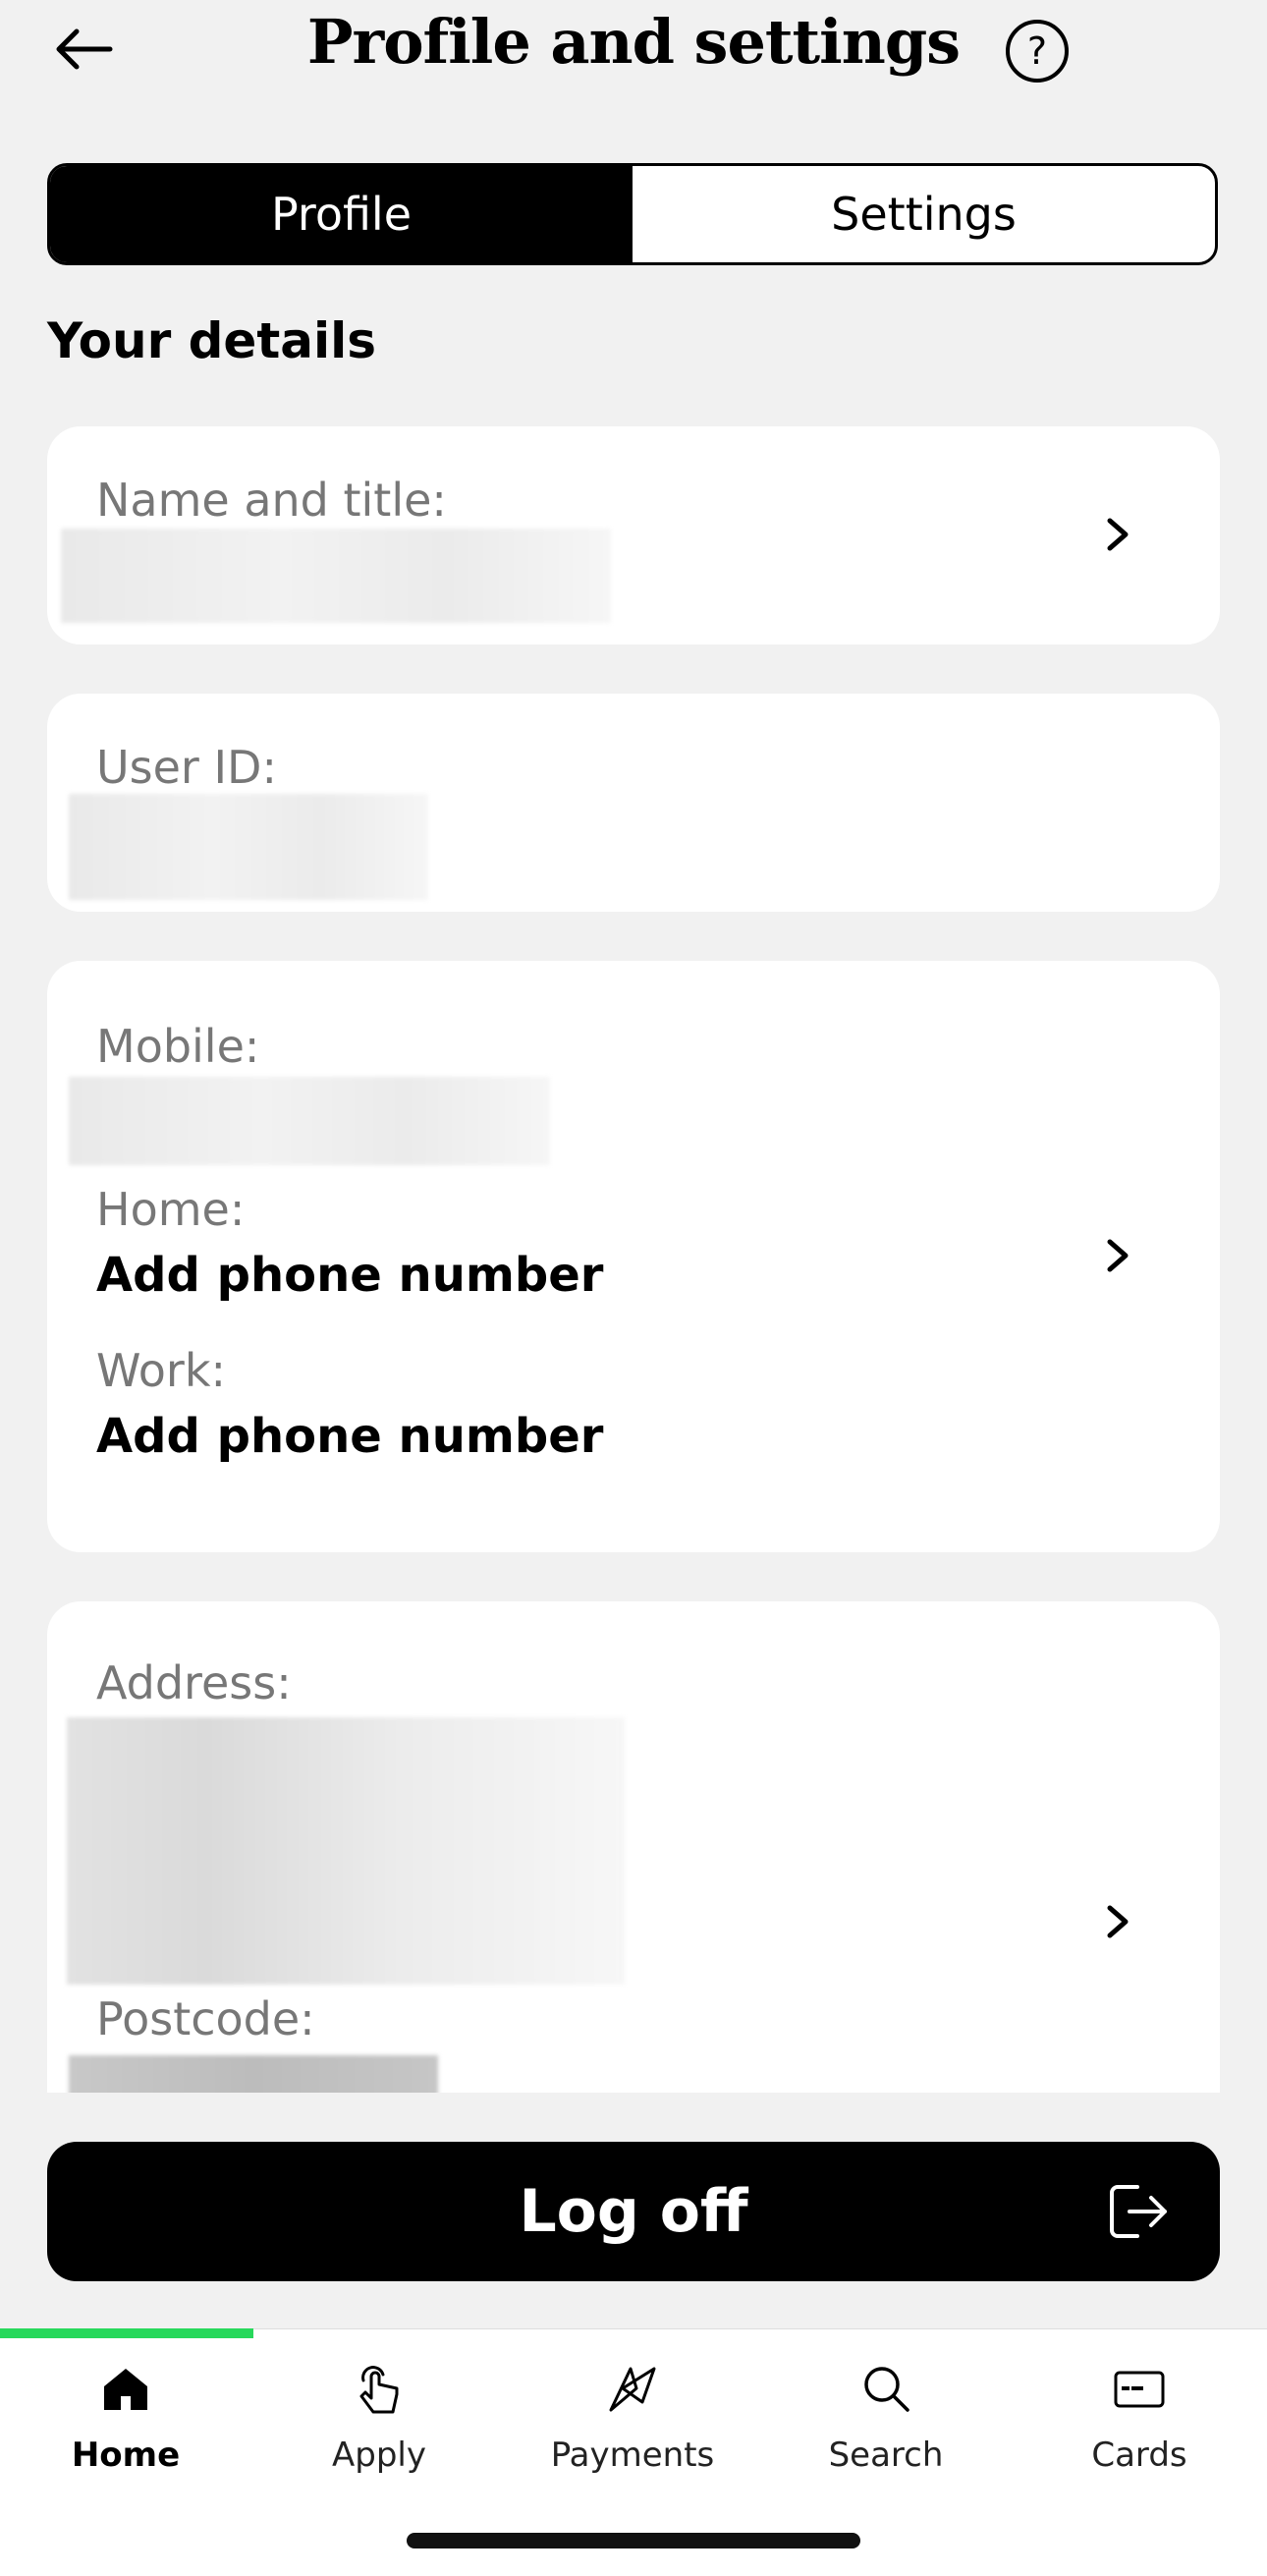 This screenshot has height=2576, width=1267. Describe the element at coordinates (346, 1851) in the screenshot. I see `address-value-redacted` at that location.